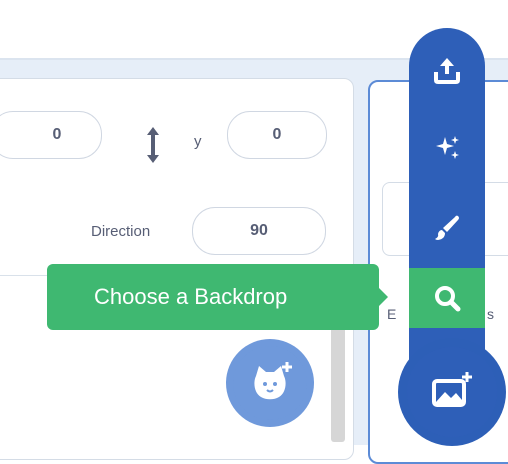 This screenshot has width=508, height=464. I want to click on choose-backdrop-search-button, so click(447, 298).